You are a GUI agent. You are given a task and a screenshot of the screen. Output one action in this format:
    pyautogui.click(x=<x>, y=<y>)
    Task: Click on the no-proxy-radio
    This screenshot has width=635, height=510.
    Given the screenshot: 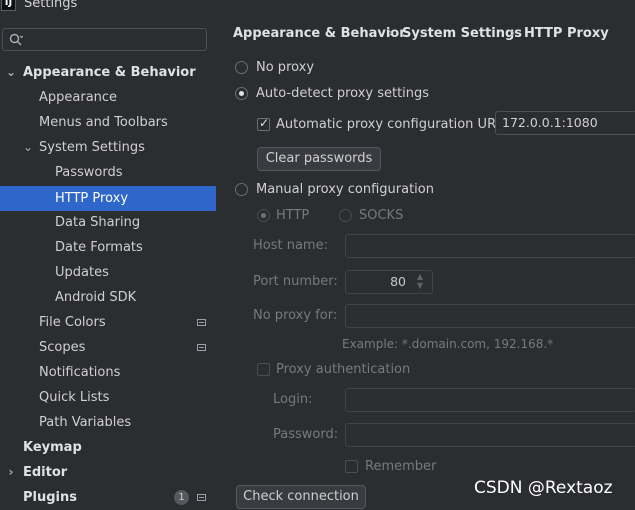 What is the action you would take?
    pyautogui.click(x=241, y=67)
    